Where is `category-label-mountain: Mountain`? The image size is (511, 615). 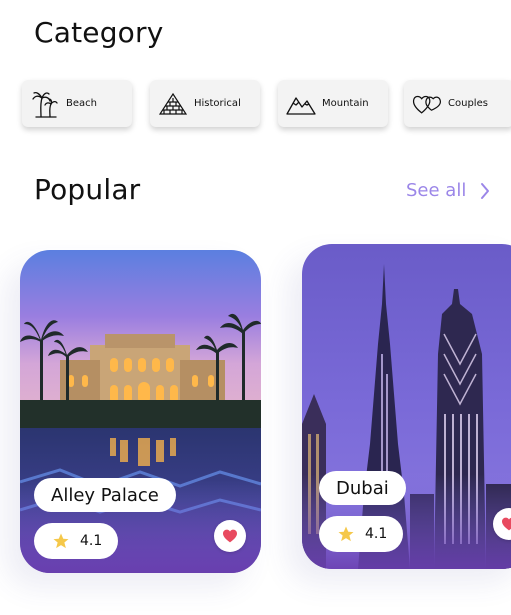 category-label-mountain: Mountain is located at coordinates (345, 103).